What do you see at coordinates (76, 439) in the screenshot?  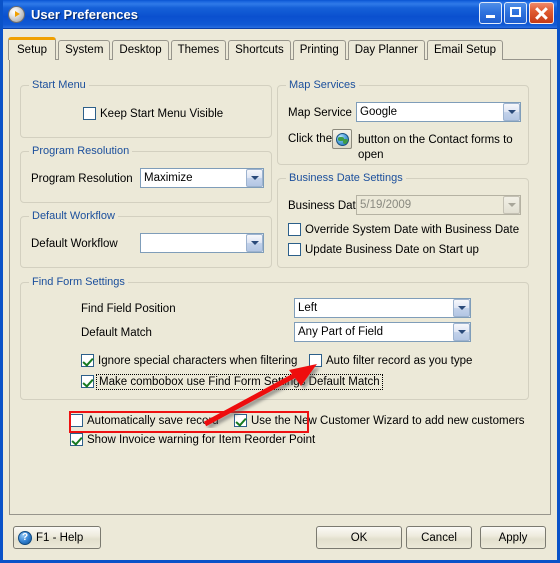 I see `invoice-warning-box` at bounding box center [76, 439].